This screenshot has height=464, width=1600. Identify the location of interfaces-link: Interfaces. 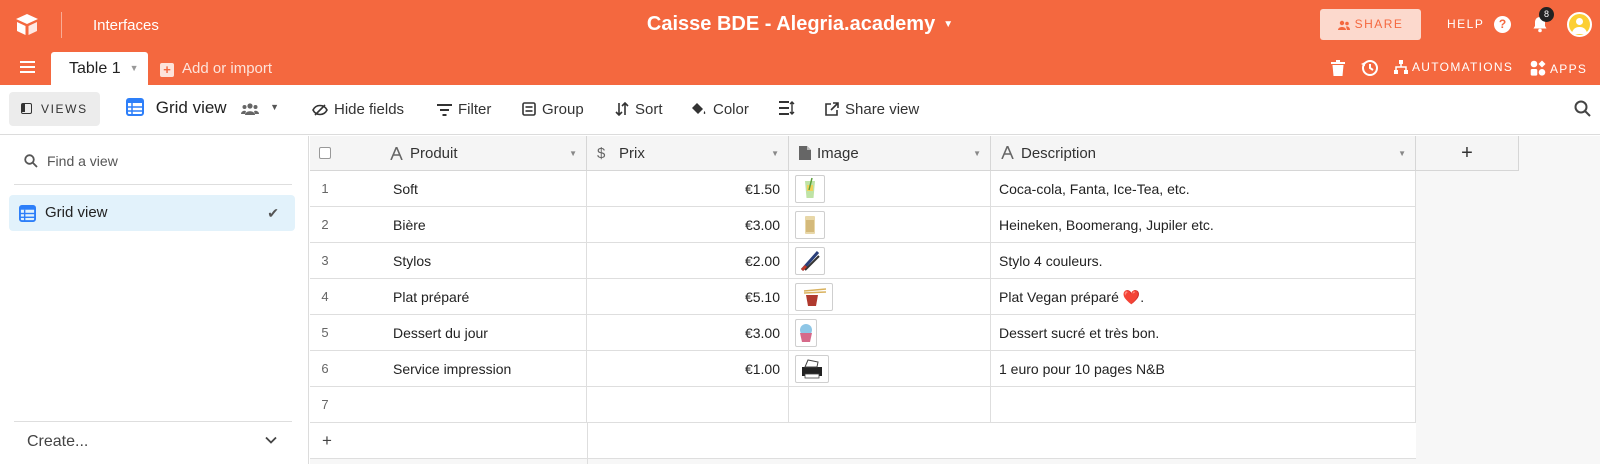
(126, 25).